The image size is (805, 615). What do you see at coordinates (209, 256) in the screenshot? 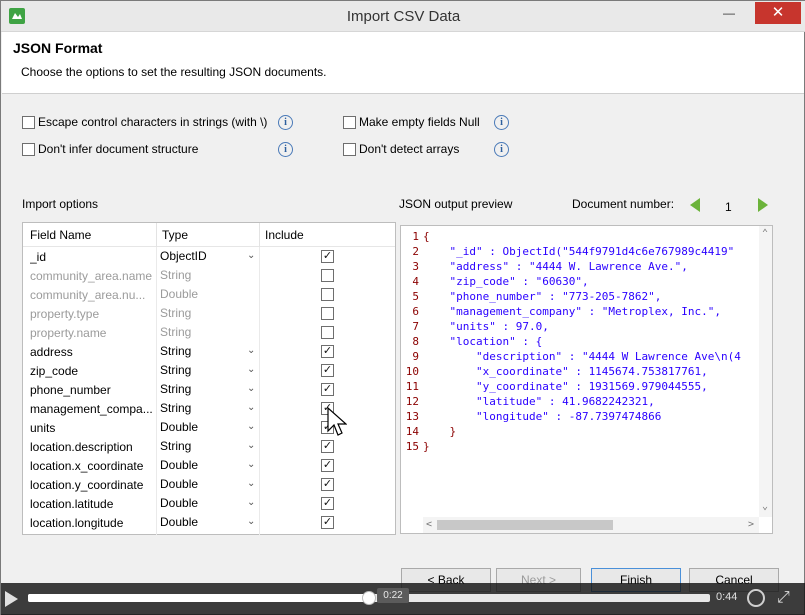
I see `table-row: _id ObjectID ⌄ ✓` at bounding box center [209, 256].